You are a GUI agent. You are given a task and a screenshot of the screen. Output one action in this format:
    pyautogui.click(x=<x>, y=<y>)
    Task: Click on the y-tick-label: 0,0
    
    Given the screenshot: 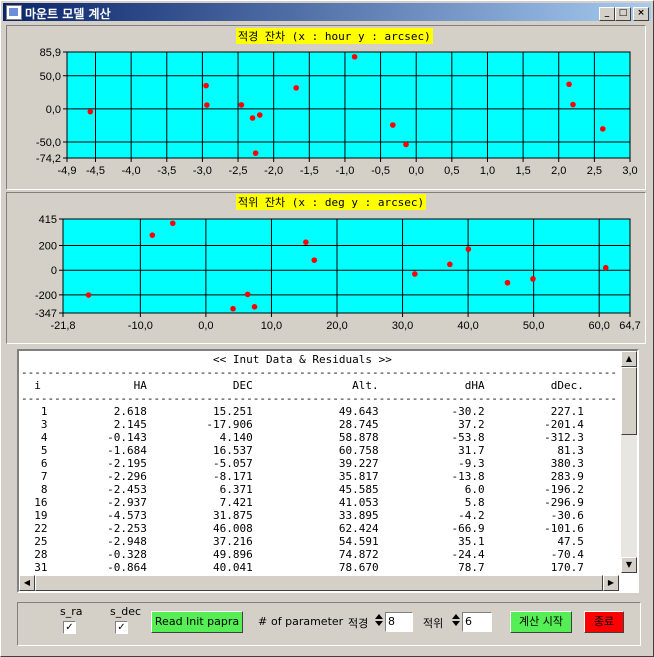 What is the action you would take?
    pyautogui.click(x=53, y=110)
    